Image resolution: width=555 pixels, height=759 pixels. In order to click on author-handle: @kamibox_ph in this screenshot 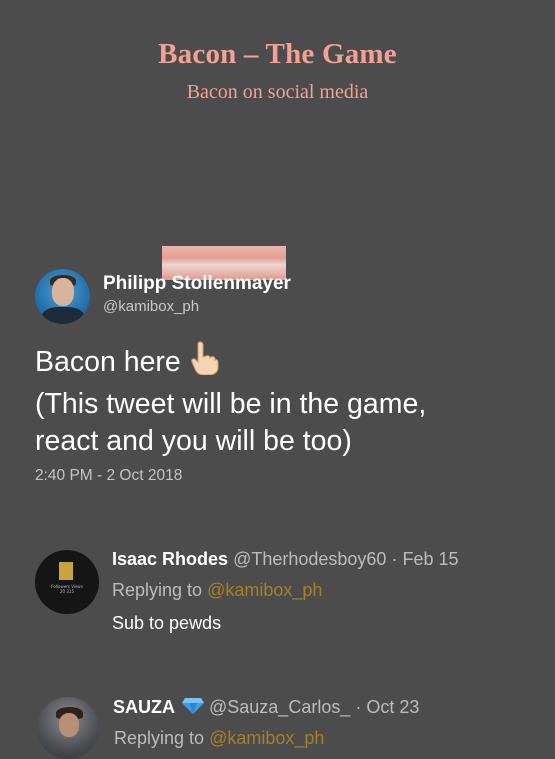, I will do `click(151, 306)`.